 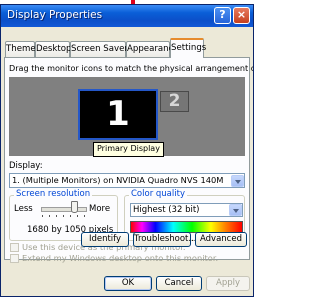 What do you see at coordinates (241, 15) in the screenshot?
I see `close-button: ×` at bounding box center [241, 15].